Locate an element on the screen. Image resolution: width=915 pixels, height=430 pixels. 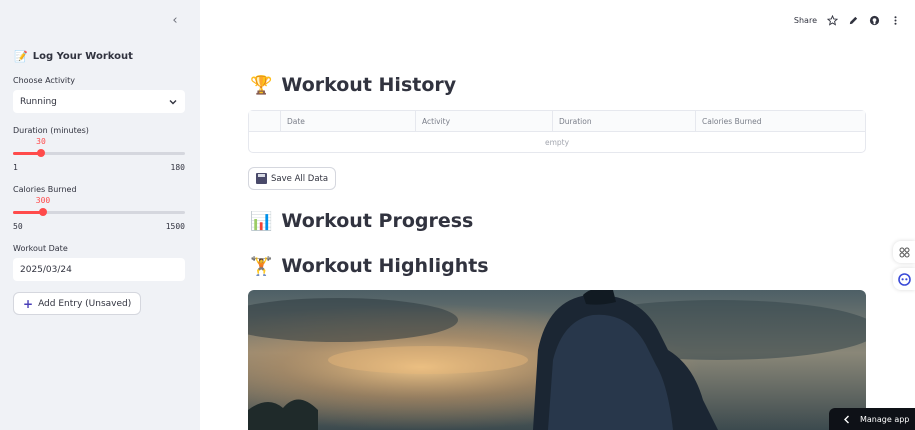
slider-min: 50 is located at coordinates (18, 226).